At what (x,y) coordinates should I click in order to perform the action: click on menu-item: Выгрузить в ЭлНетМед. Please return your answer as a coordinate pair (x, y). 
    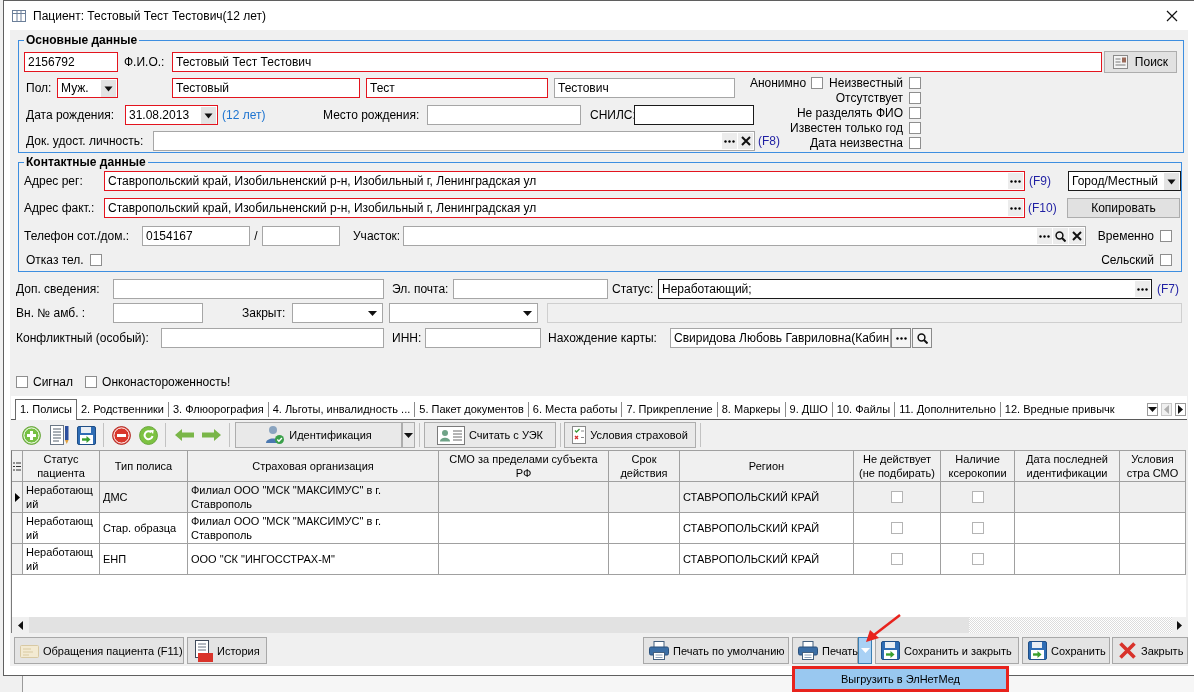
    Looking at the image, I should click on (900, 679).